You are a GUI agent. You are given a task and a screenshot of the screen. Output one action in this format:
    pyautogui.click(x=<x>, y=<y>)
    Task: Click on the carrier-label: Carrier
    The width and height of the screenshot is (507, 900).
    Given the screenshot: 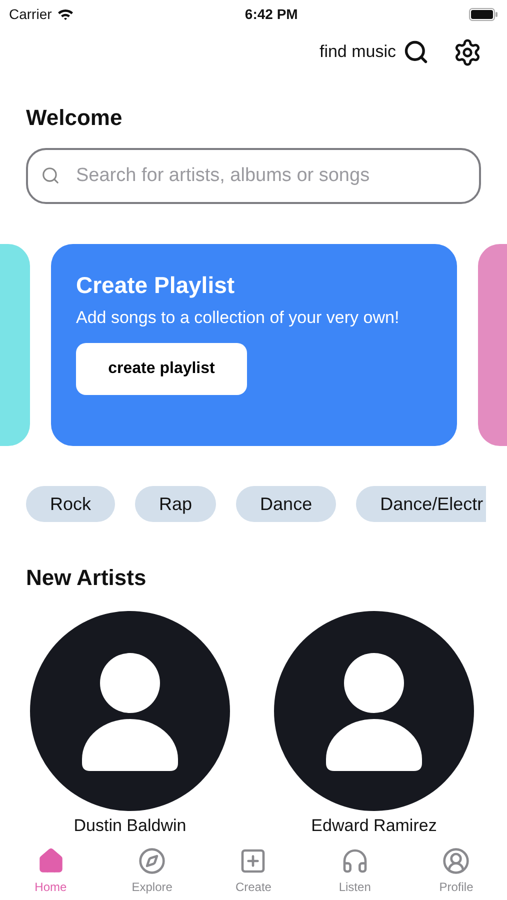 What is the action you would take?
    pyautogui.click(x=30, y=14)
    